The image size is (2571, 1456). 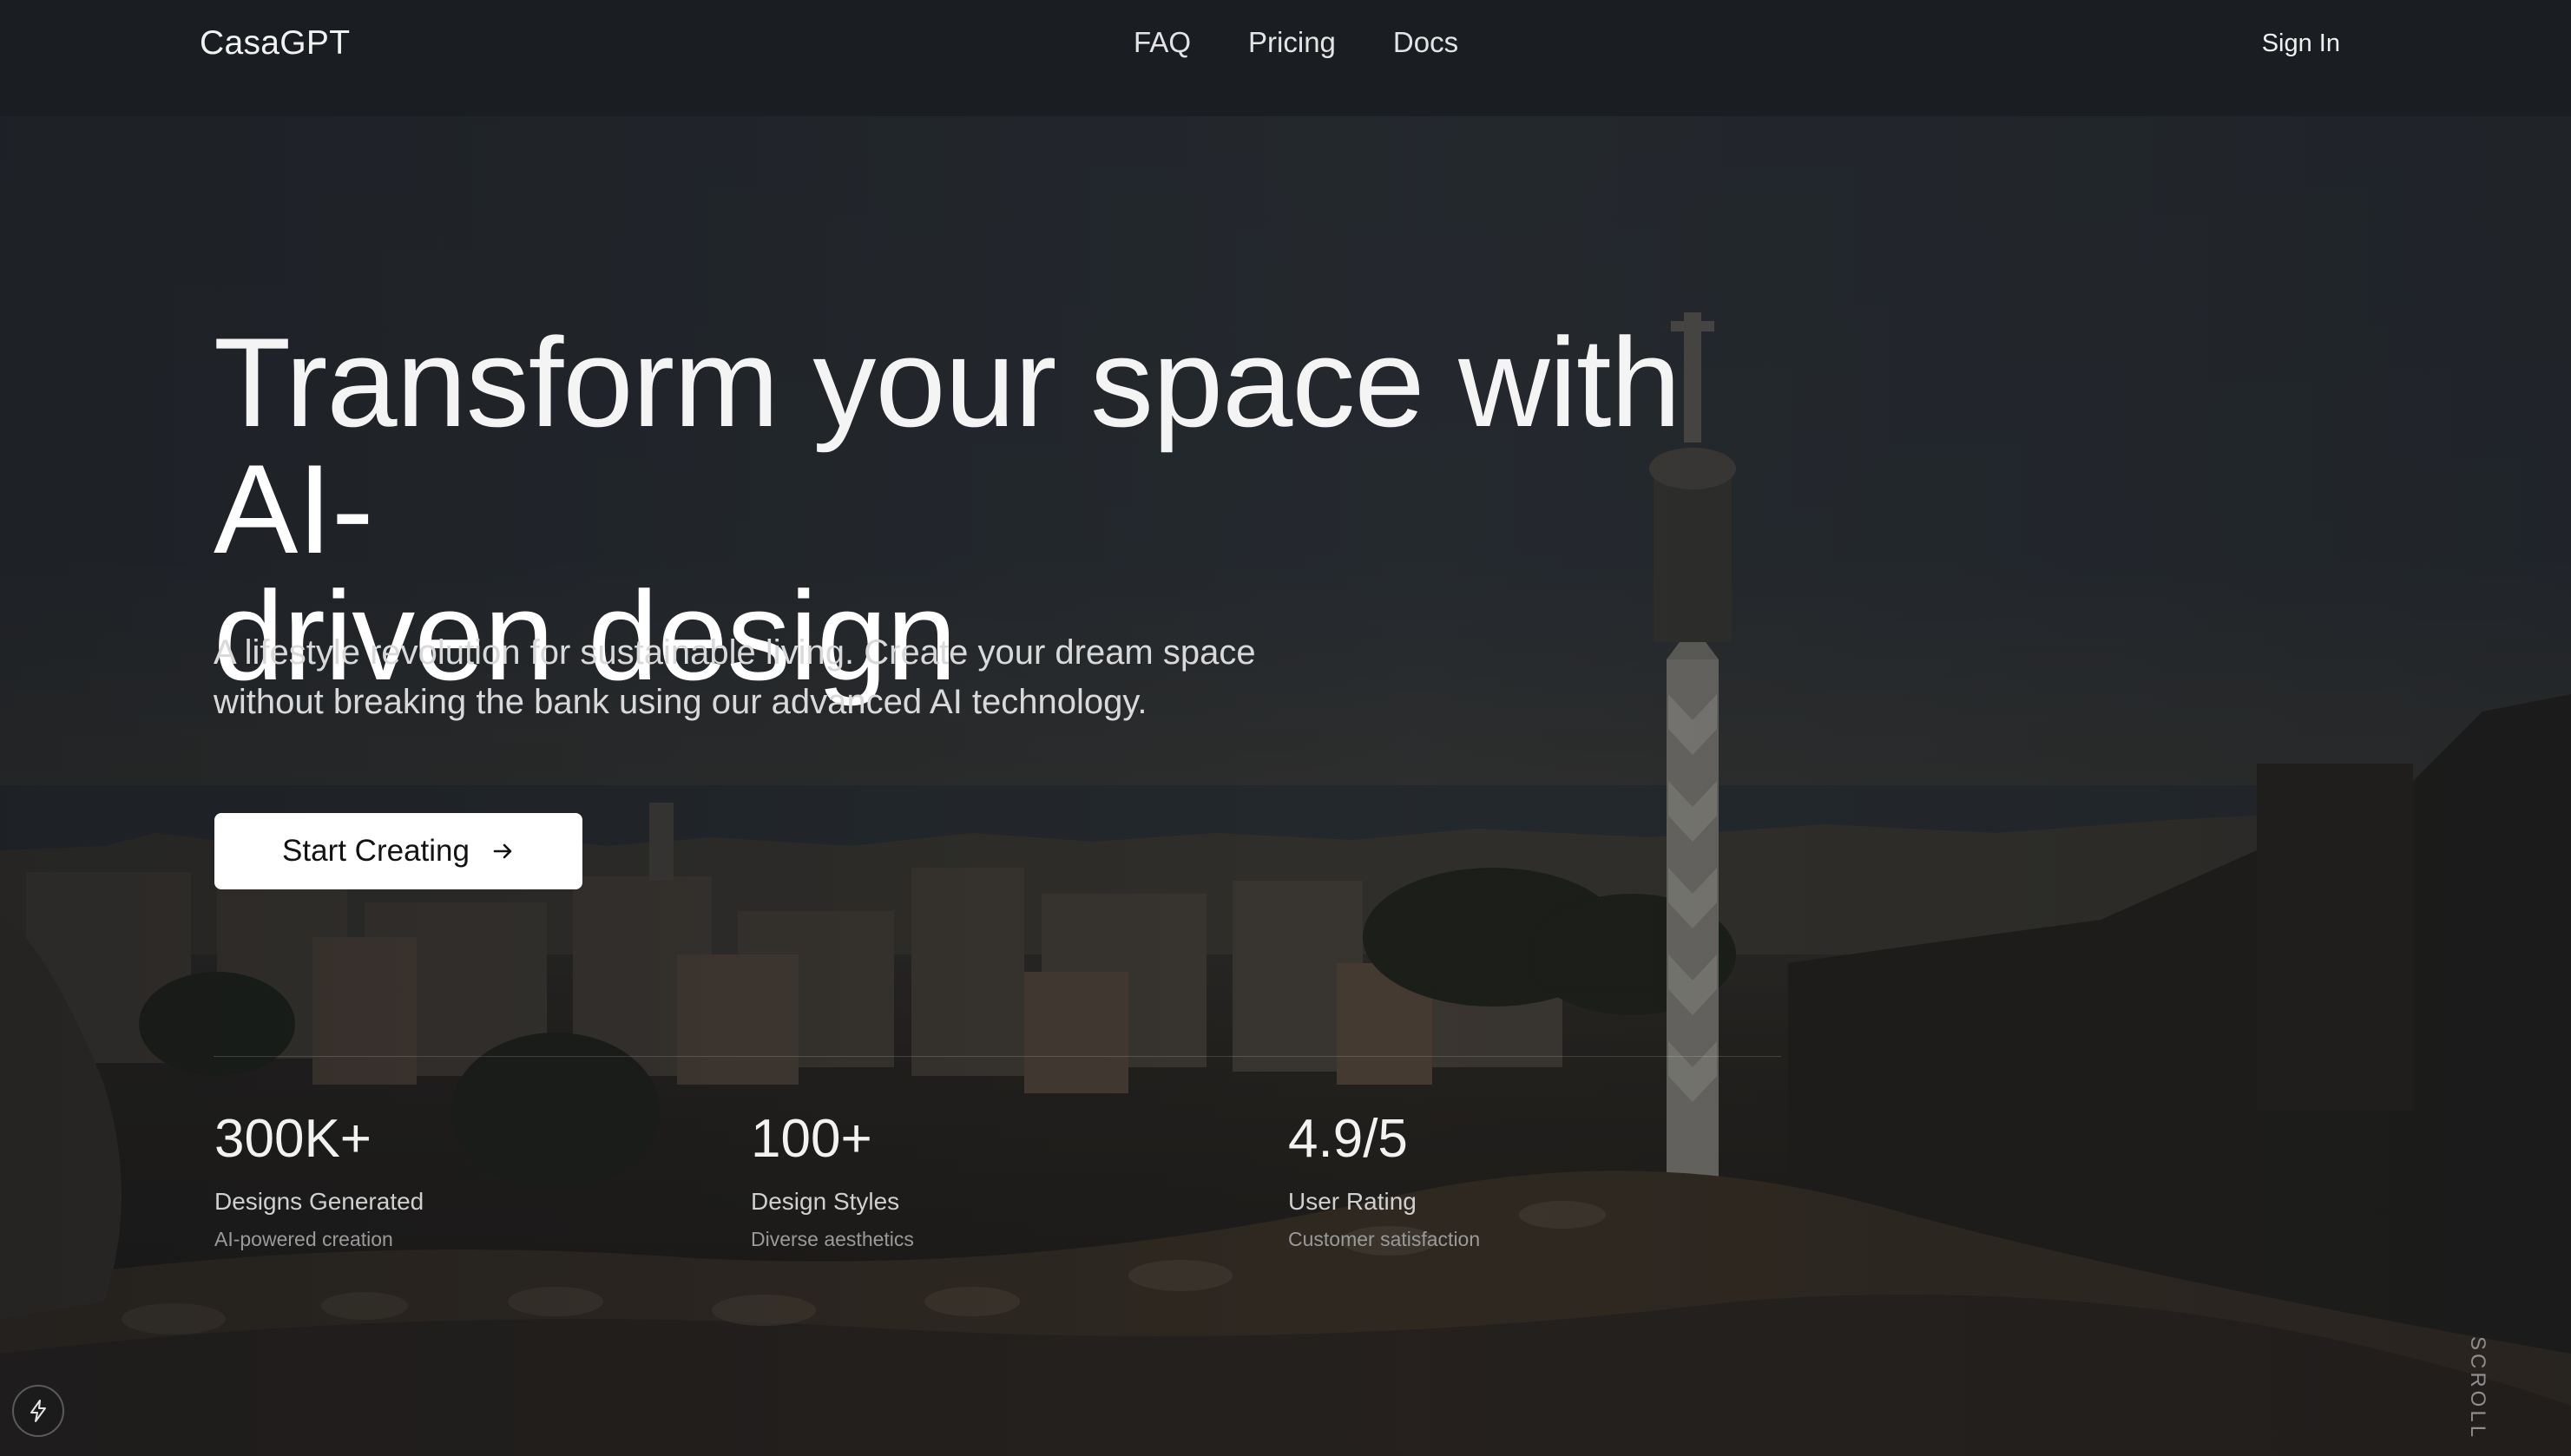 I want to click on lightning-badge-button, so click(x=38, y=1411).